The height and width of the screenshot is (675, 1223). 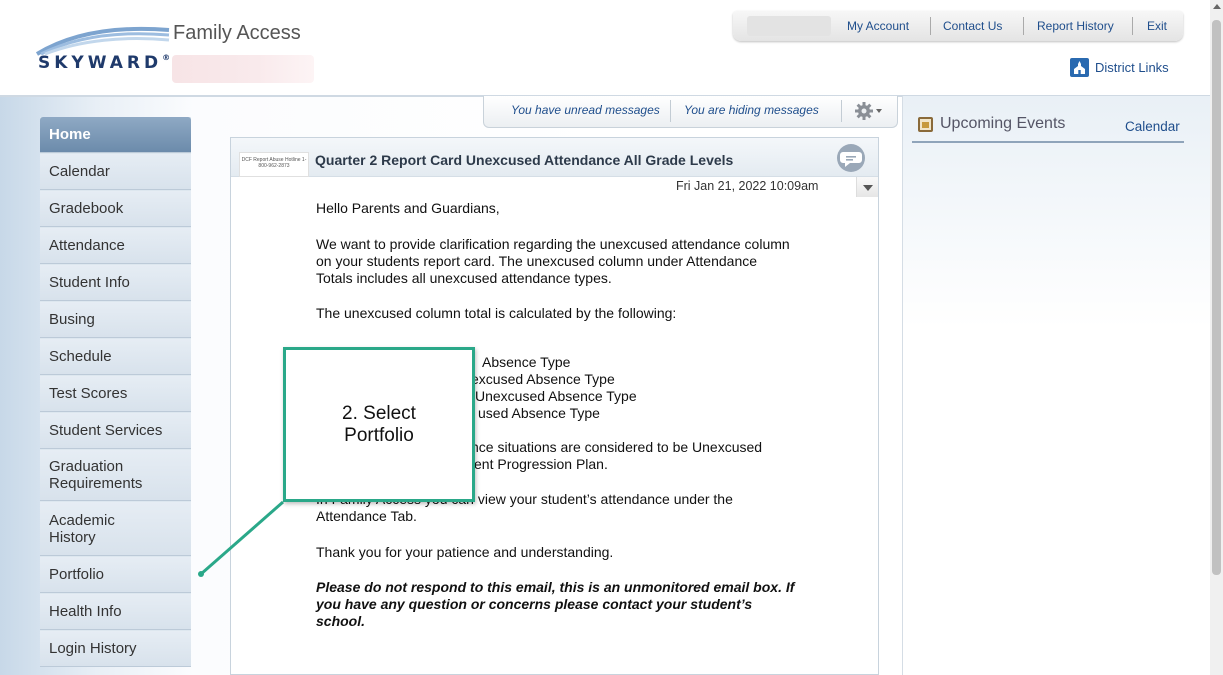 What do you see at coordinates (526, 362) in the screenshot?
I see `message-line: Absence Type` at bounding box center [526, 362].